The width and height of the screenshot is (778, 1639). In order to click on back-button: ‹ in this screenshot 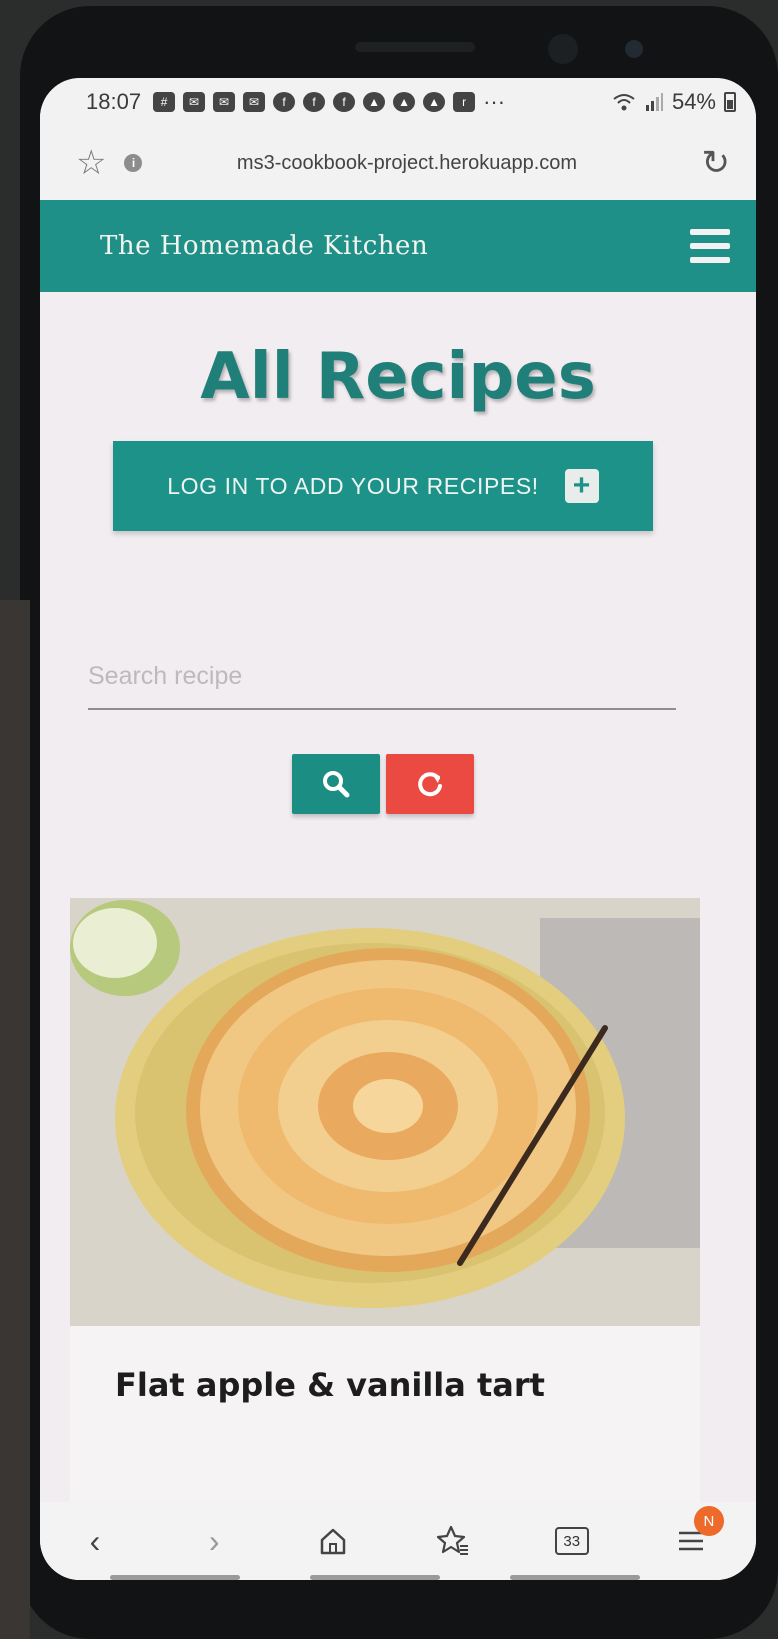, I will do `click(95, 1541)`.